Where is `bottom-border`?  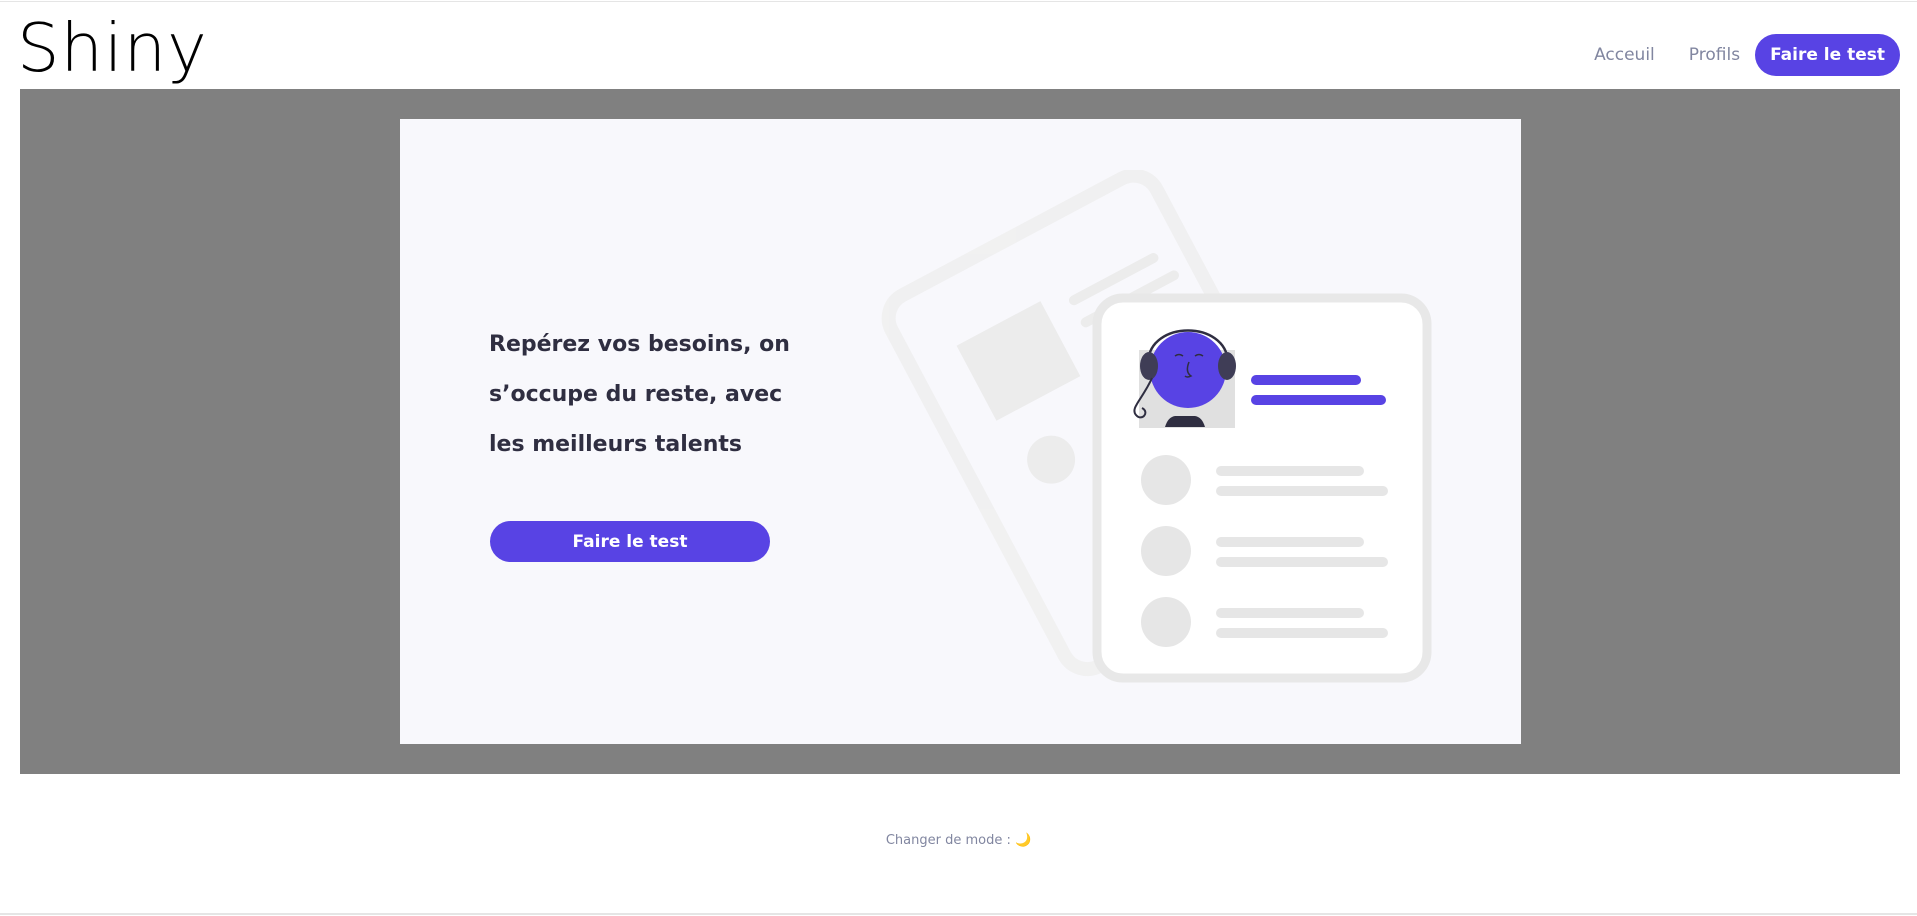
bottom-border is located at coordinates (958, 914).